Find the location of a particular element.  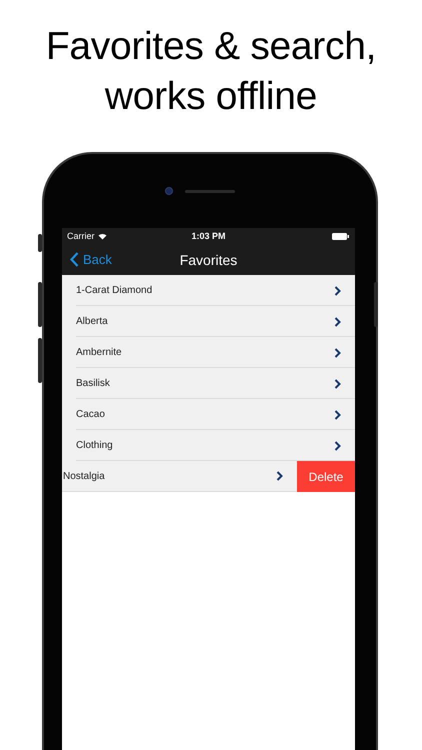

row-label: 1-Carat Diamond is located at coordinates (115, 291).